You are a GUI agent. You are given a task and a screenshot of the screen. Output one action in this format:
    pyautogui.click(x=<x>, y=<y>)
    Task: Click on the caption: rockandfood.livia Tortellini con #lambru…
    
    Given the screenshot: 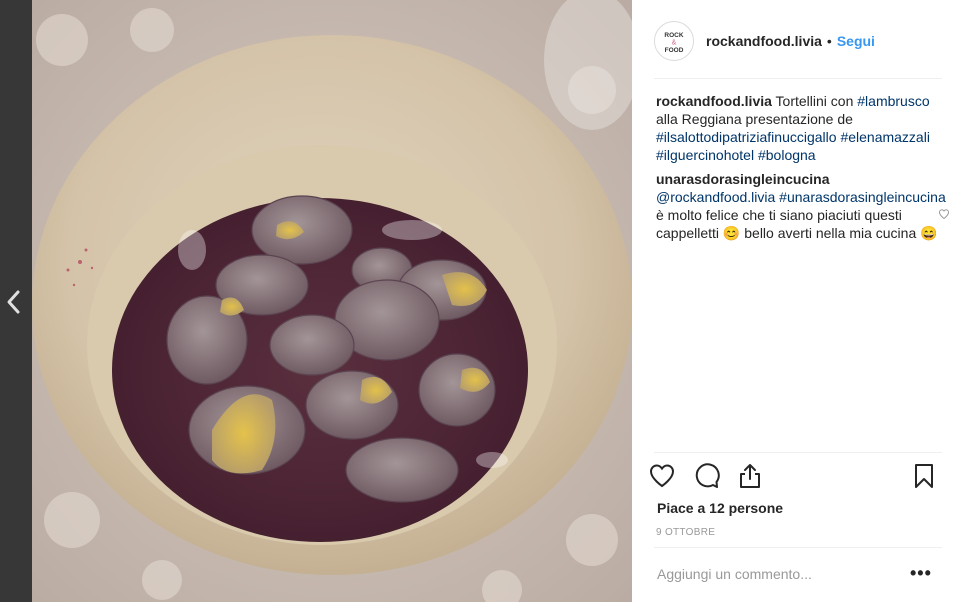 What is the action you would take?
    pyautogui.click(x=801, y=128)
    